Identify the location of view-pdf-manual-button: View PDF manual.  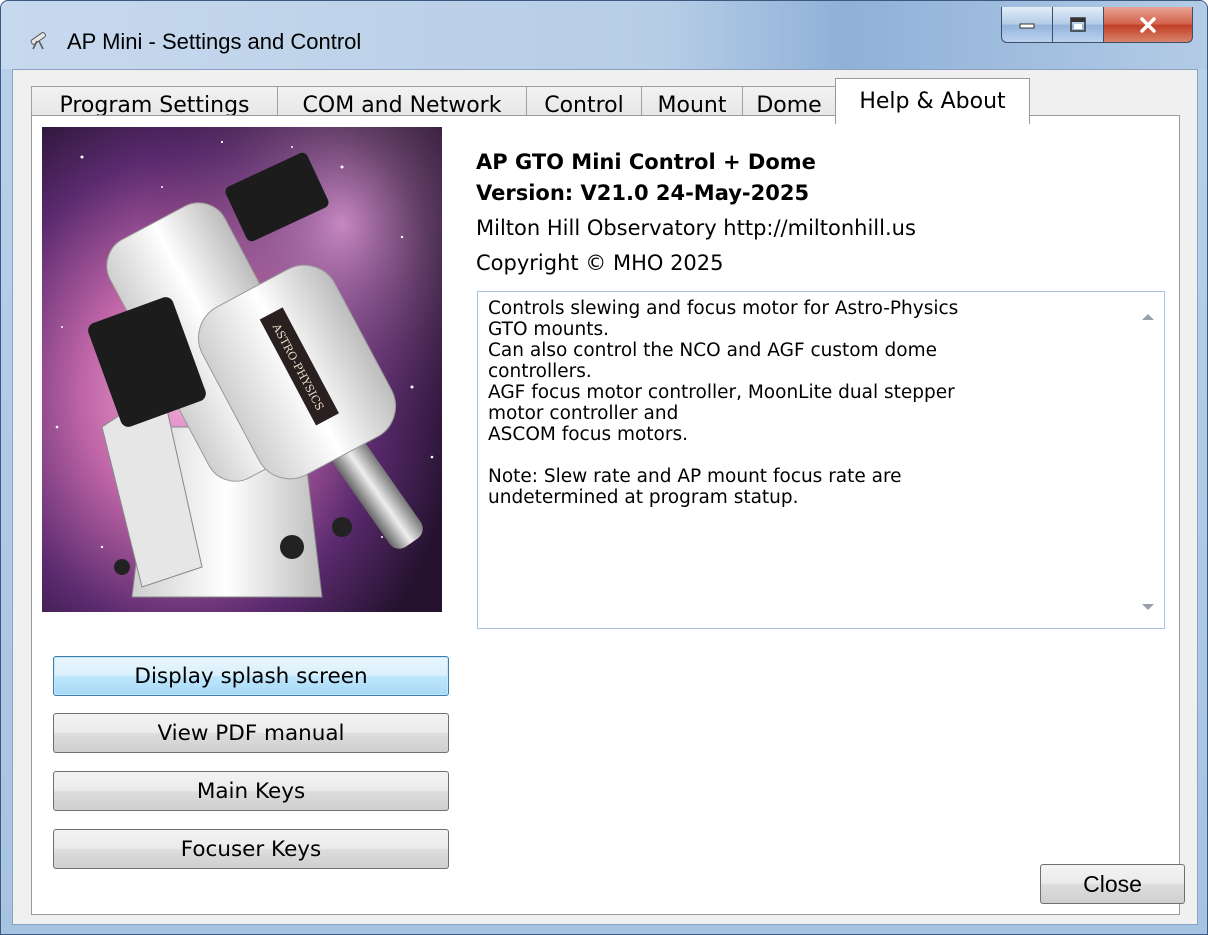
(251, 733).